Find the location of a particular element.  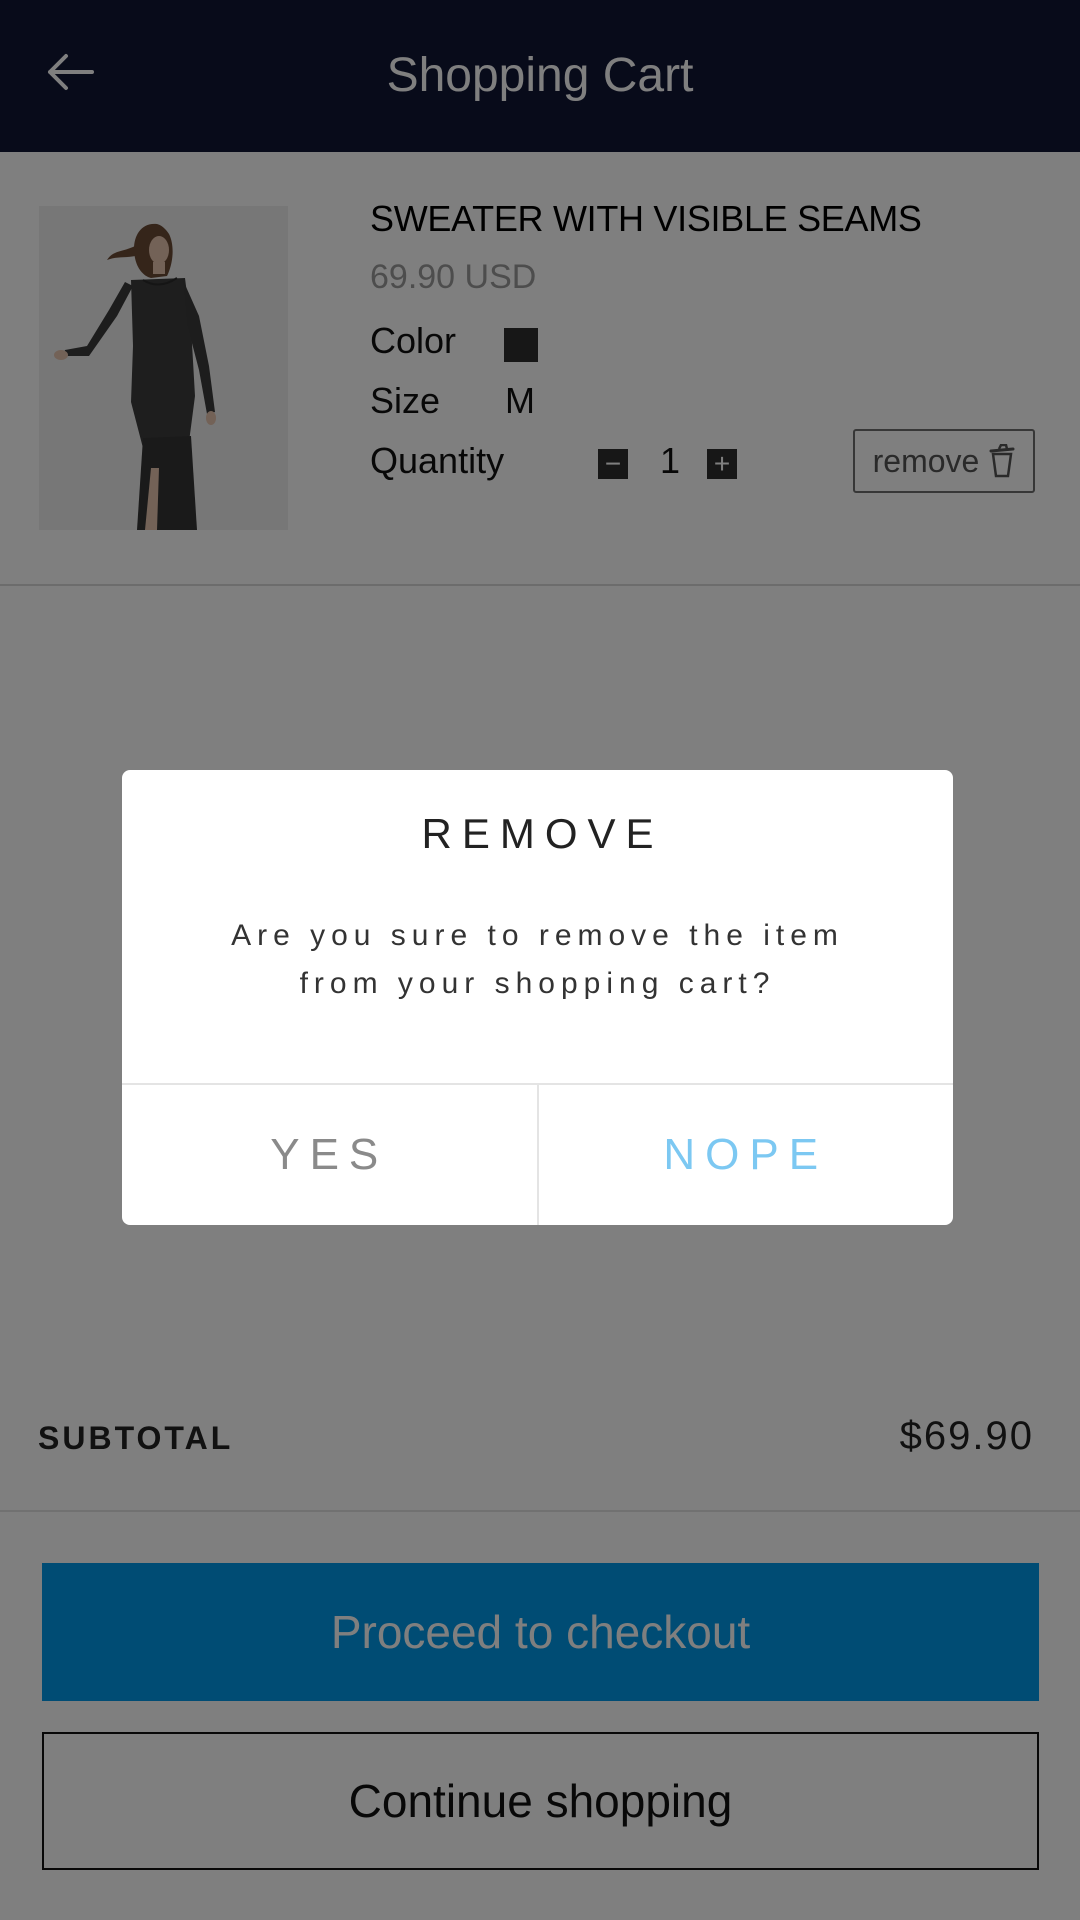

dialog-actions: YES NOPE is located at coordinates (537, 1154).